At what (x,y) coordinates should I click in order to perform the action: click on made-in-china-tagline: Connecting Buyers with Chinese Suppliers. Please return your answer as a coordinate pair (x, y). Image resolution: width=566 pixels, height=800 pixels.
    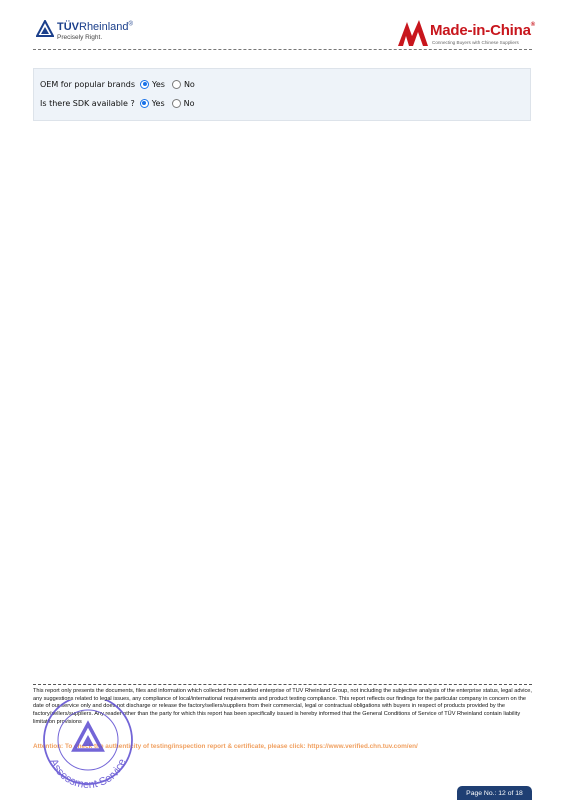
    Looking at the image, I should click on (475, 42).